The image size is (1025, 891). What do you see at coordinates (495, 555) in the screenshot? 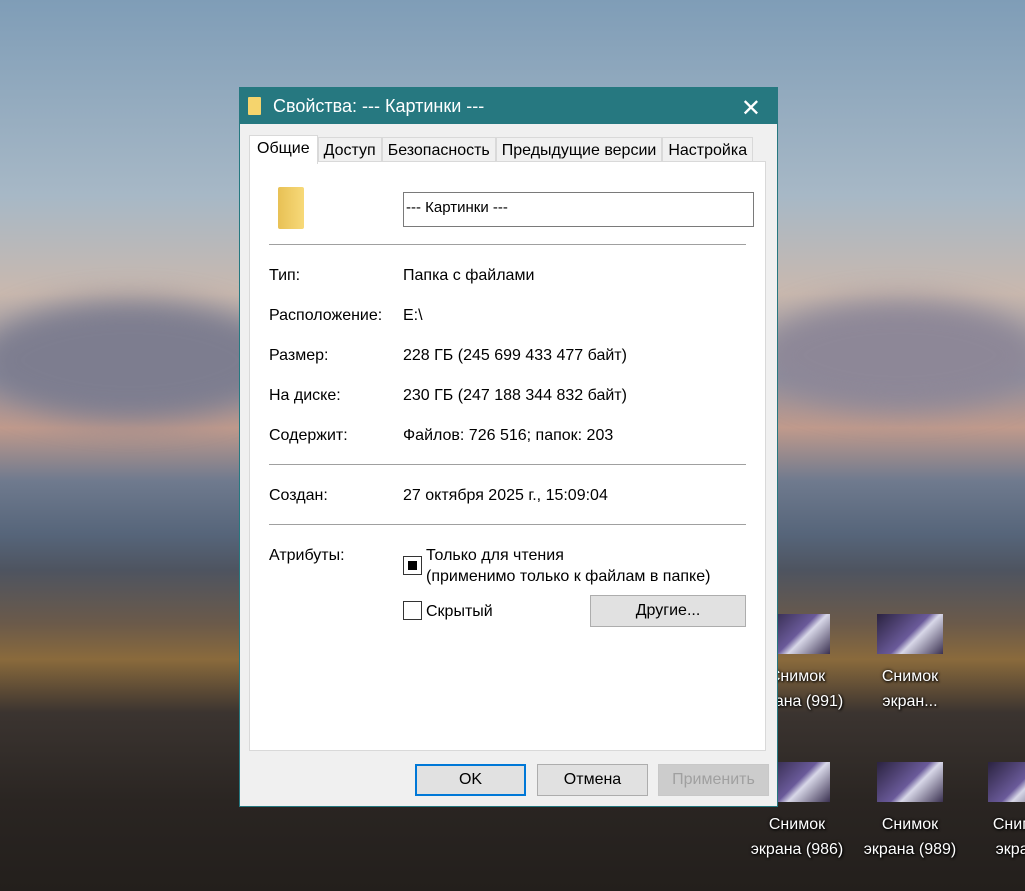
I see `readonly-label: Только для чтения` at bounding box center [495, 555].